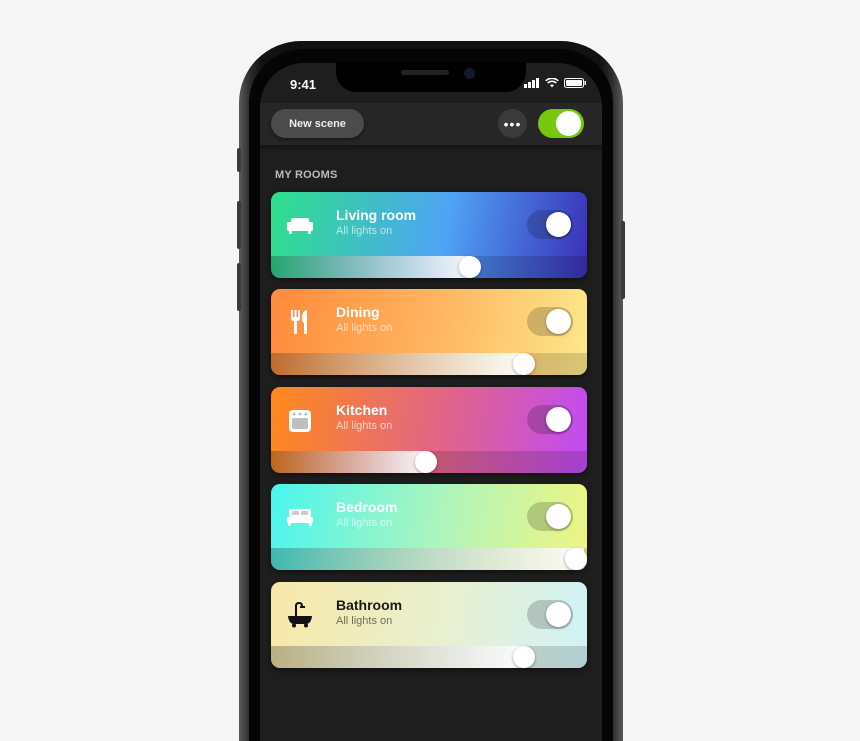 Image resolution: width=860 pixels, height=741 pixels. What do you see at coordinates (429, 332) in the screenshot?
I see `room-card: Dining All lights on` at bounding box center [429, 332].